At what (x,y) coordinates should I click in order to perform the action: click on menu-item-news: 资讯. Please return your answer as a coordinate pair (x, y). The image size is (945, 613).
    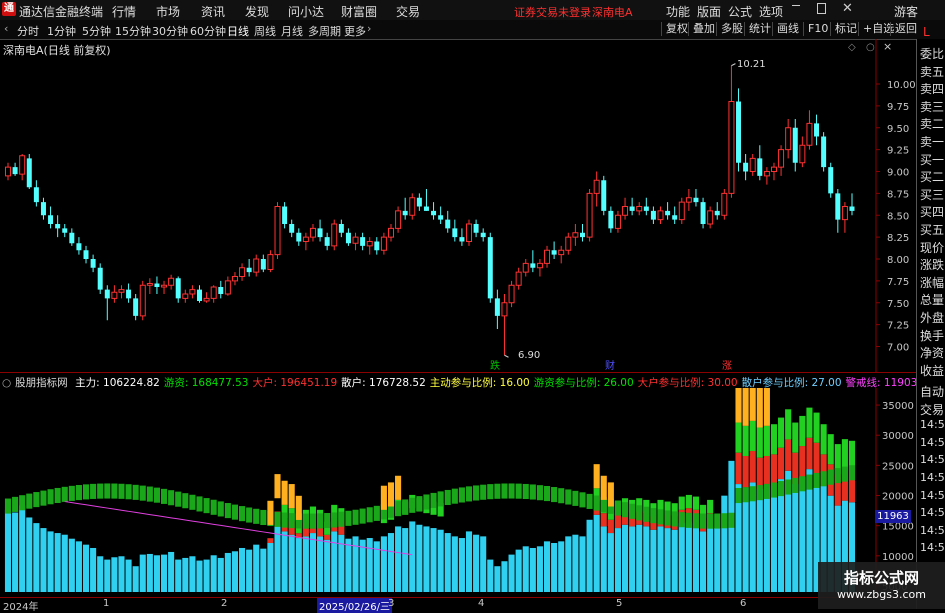
    Looking at the image, I should click on (213, 11).